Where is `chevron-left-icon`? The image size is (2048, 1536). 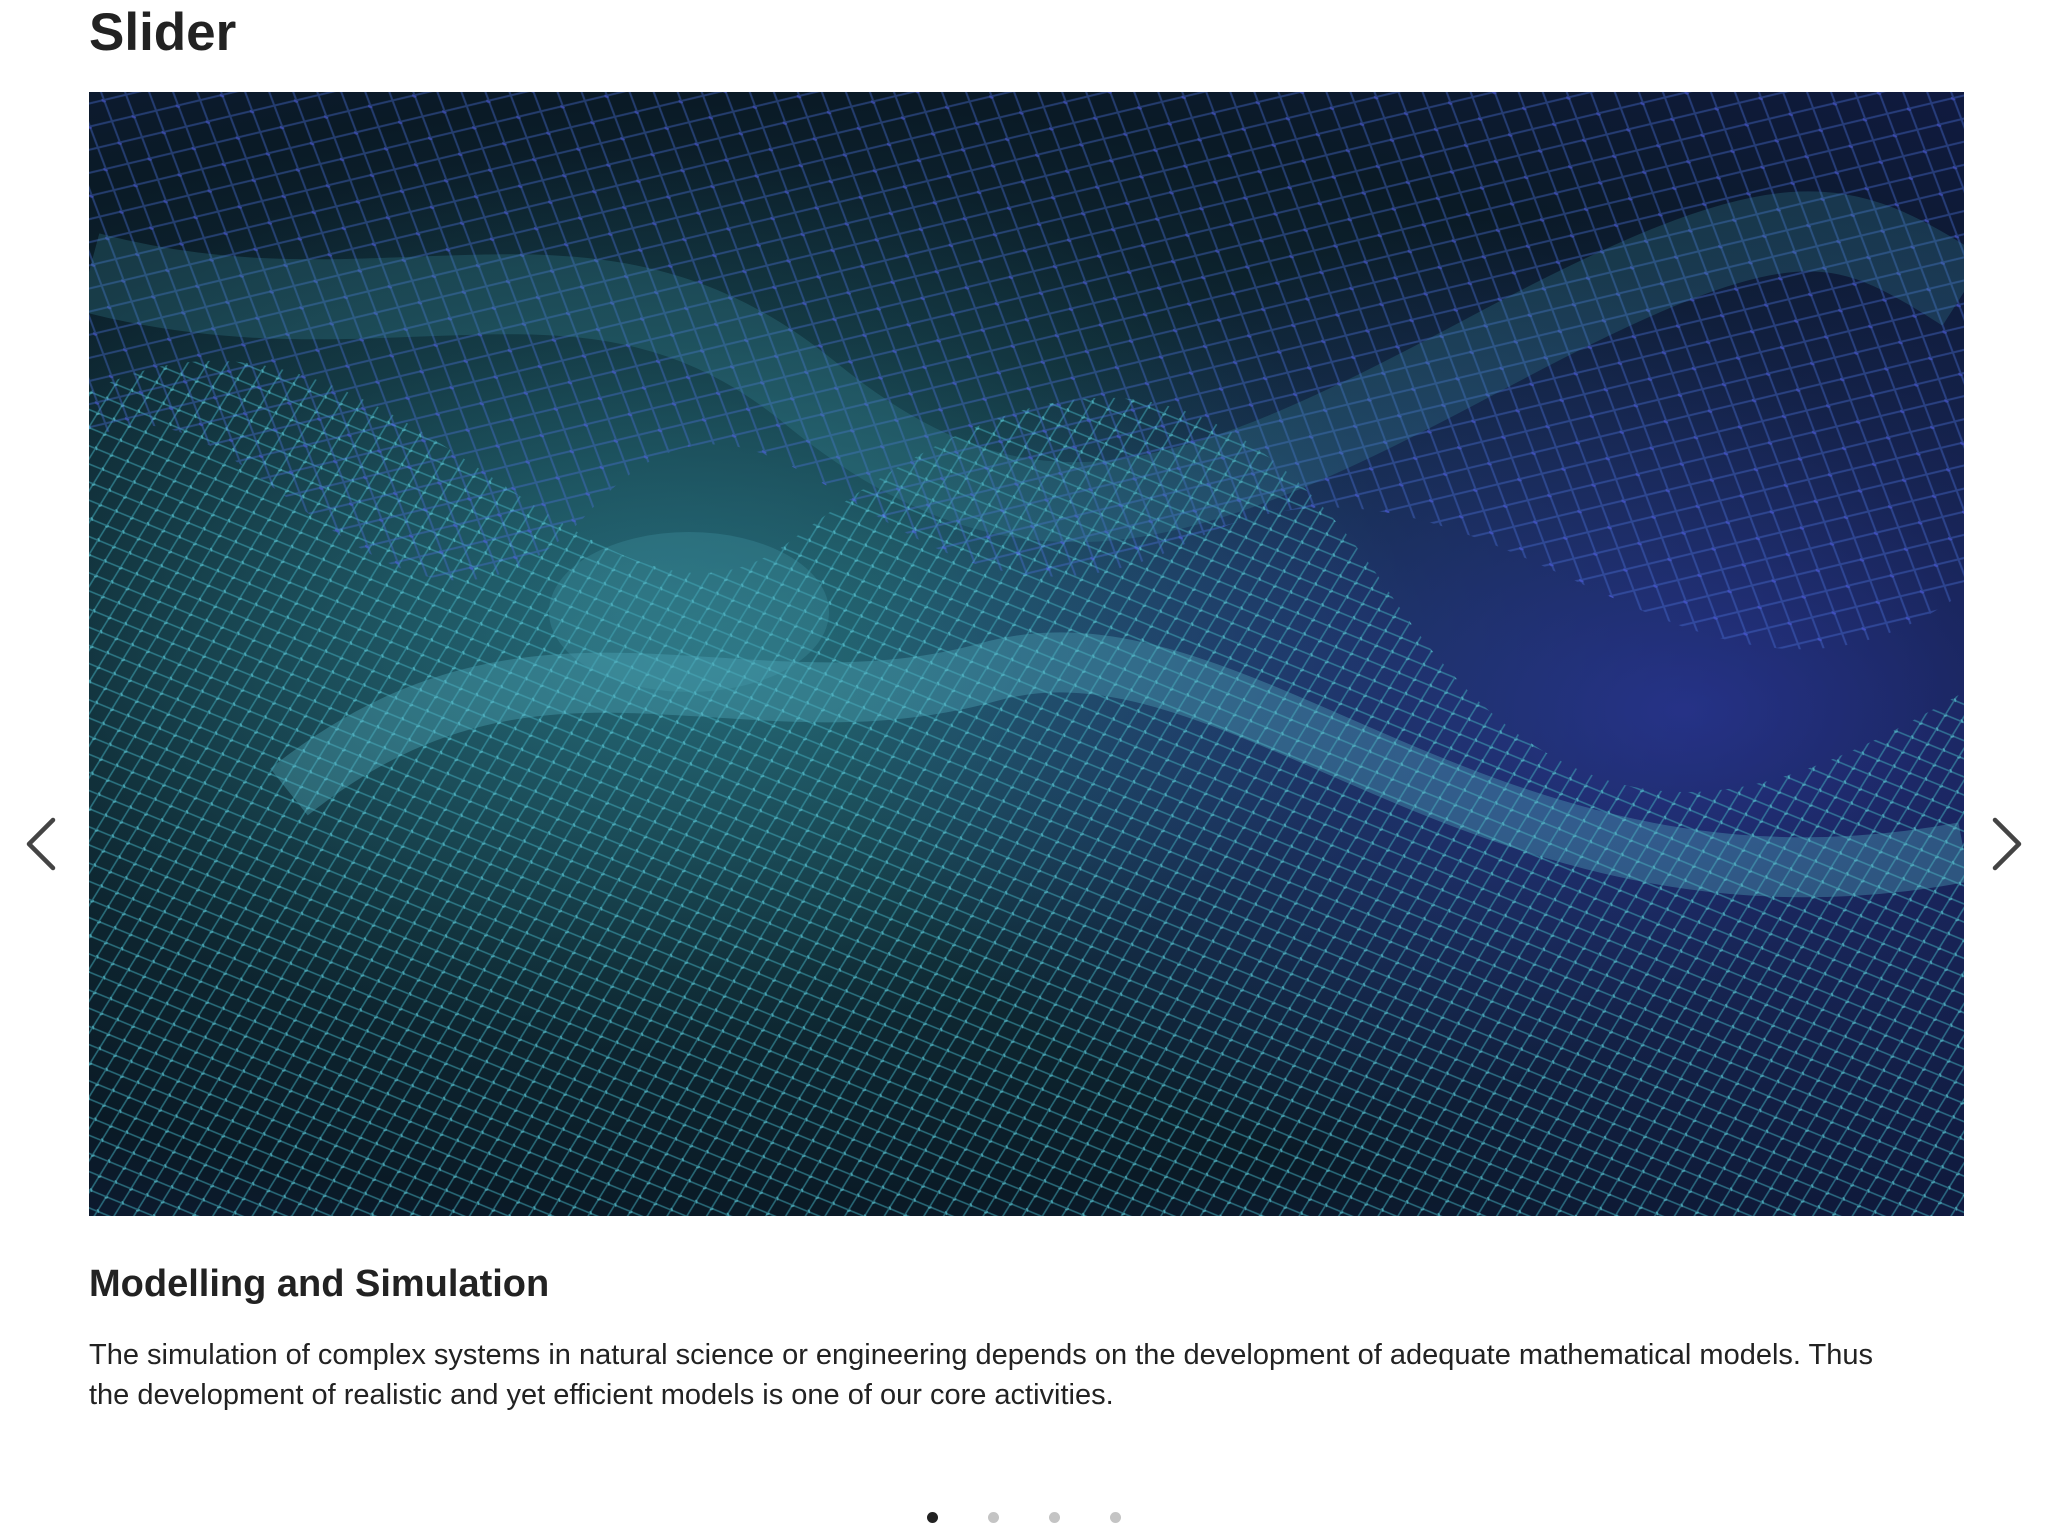
chevron-left-icon is located at coordinates (41, 844).